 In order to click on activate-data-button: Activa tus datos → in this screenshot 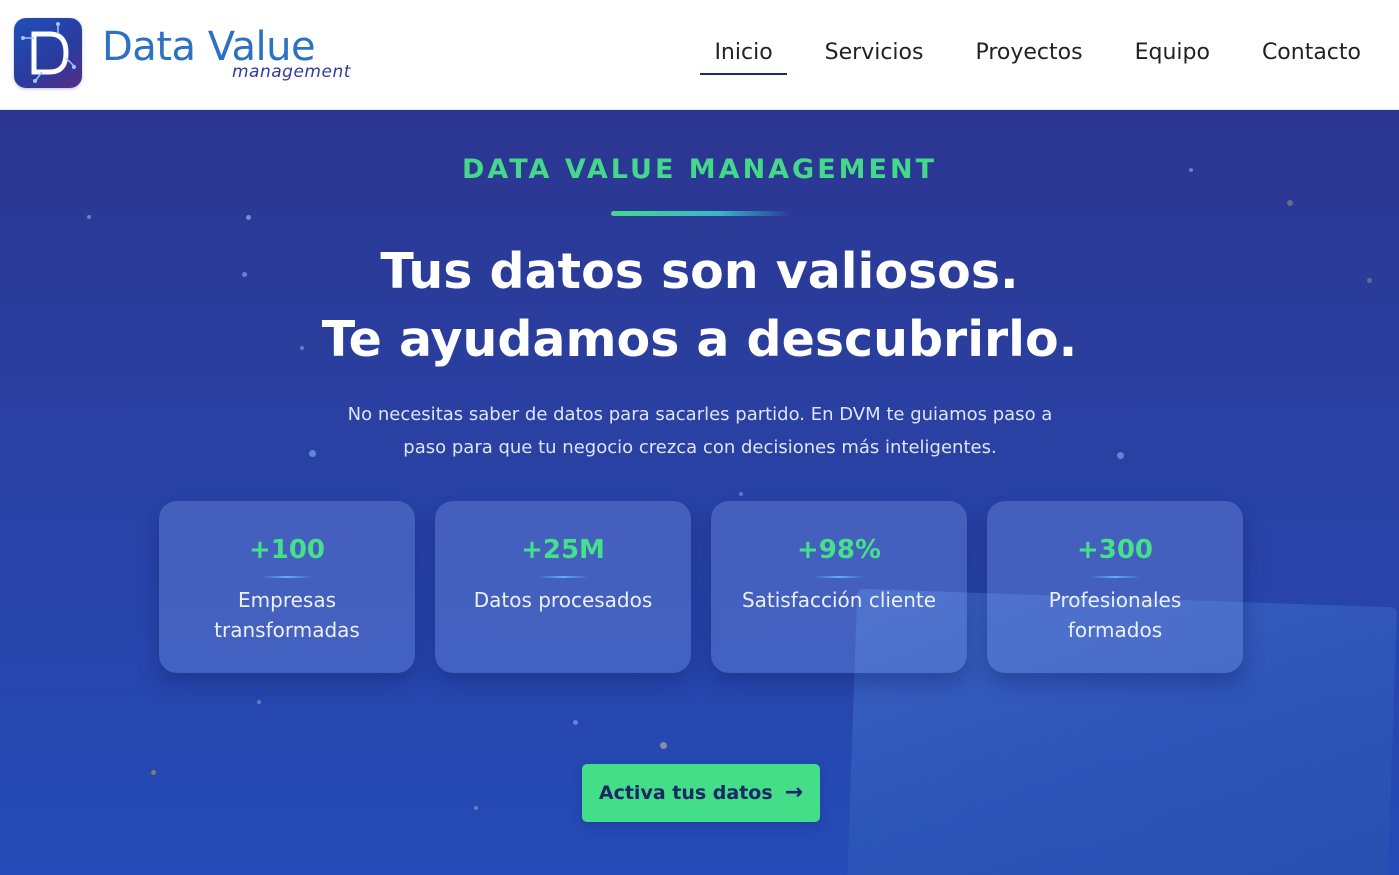, I will do `click(701, 793)`.